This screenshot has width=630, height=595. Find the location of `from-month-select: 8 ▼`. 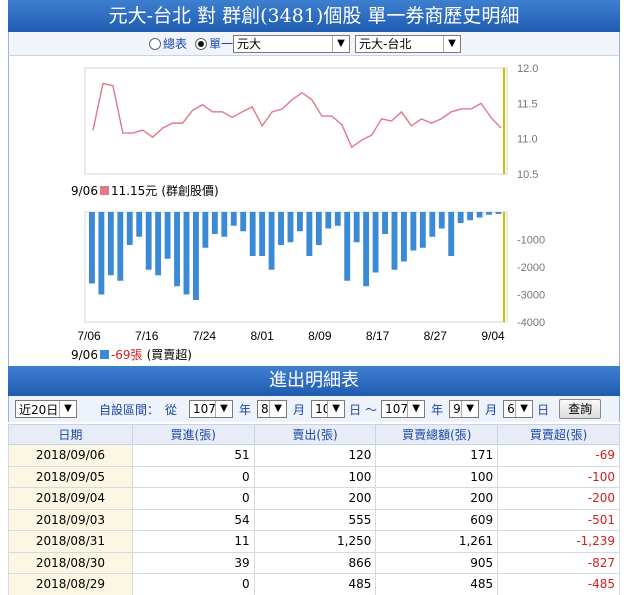

from-month-select: 8 ▼ is located at coordinates (272, 409).